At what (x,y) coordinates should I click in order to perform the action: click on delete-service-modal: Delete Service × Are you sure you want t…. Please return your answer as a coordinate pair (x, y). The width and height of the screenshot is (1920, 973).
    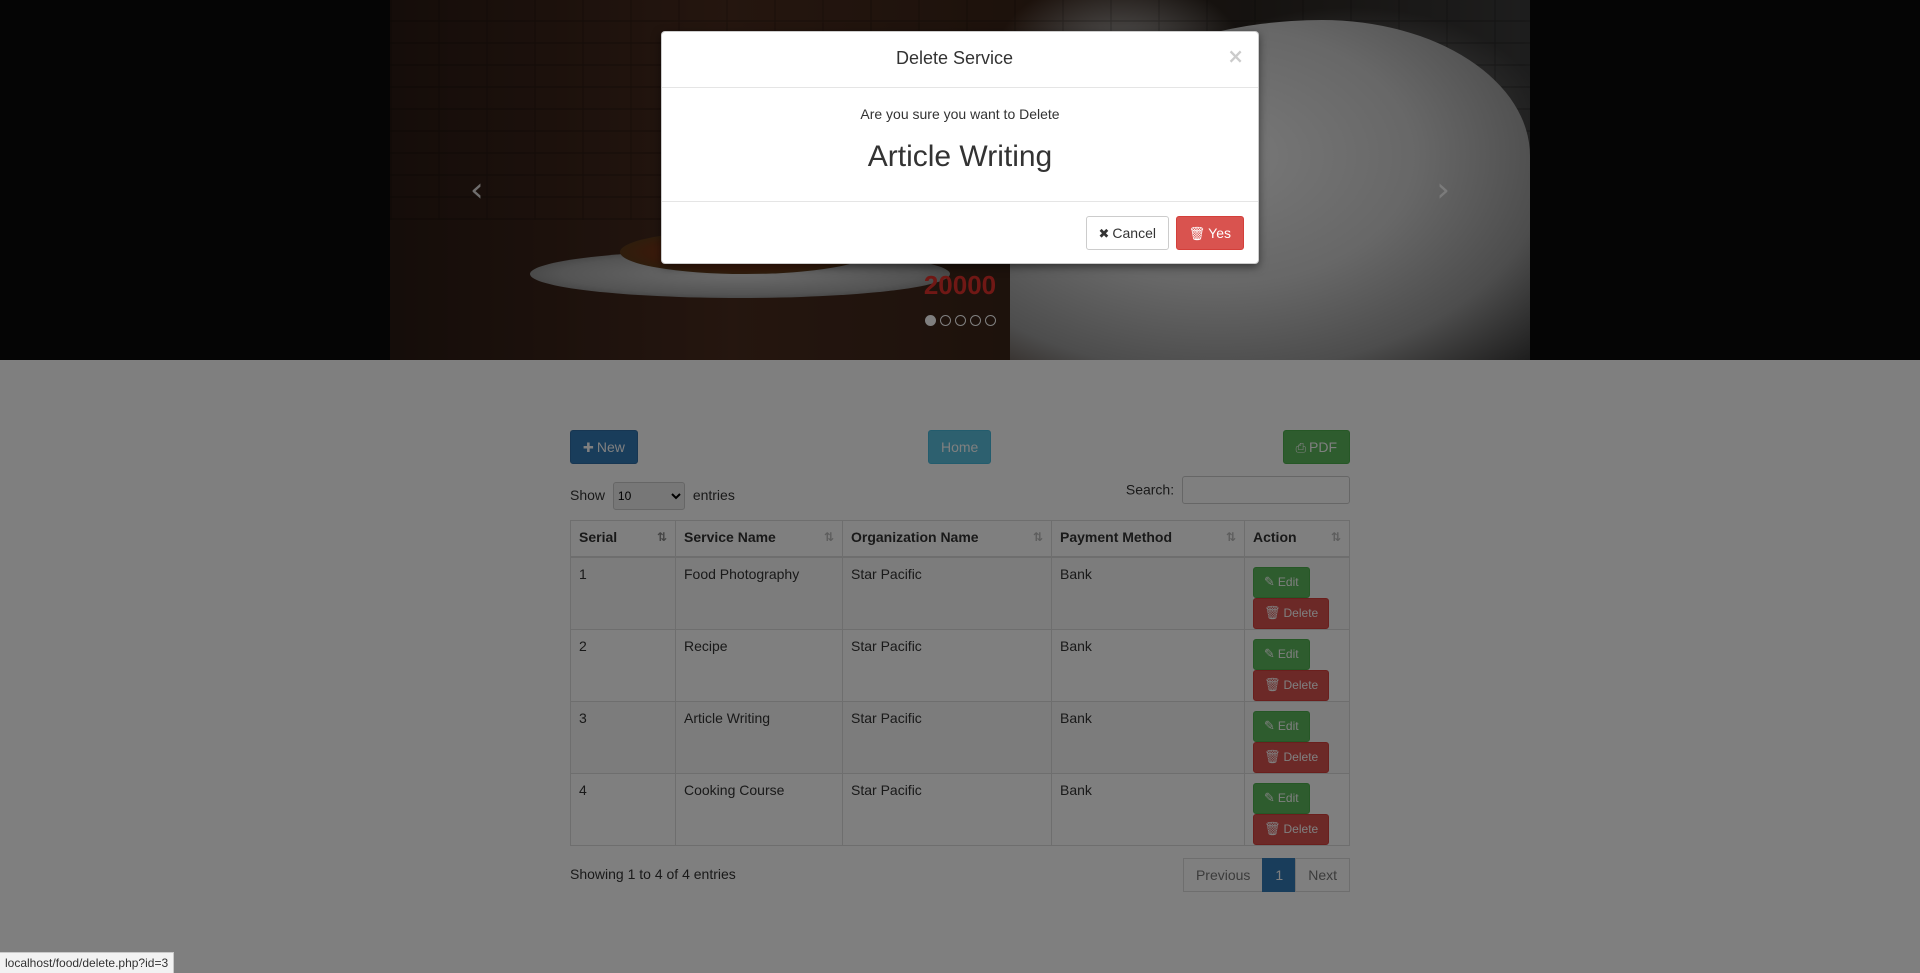
    Looking at the image, I should click on (960, 147).